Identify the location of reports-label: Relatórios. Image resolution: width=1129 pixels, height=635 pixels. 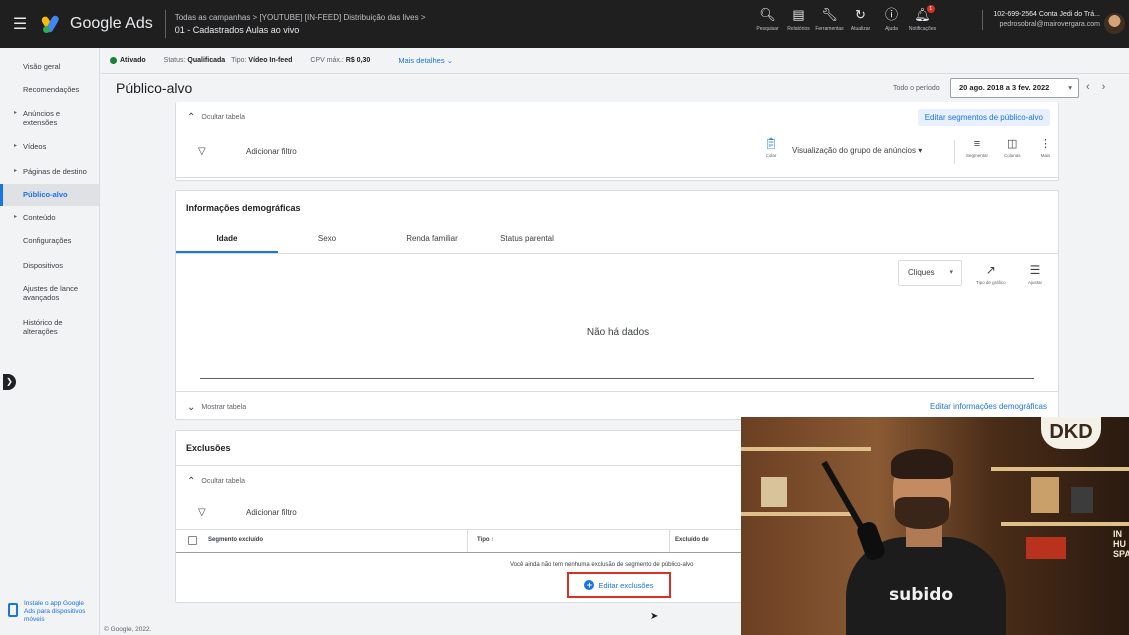
(798, 29).